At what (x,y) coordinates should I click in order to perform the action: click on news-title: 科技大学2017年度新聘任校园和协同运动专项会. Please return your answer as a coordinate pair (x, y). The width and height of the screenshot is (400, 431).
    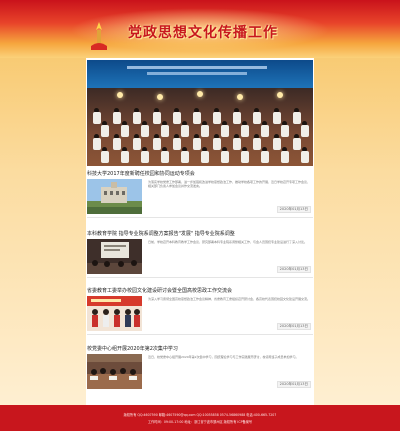
    Looking at the image, I should click on (141, 173).